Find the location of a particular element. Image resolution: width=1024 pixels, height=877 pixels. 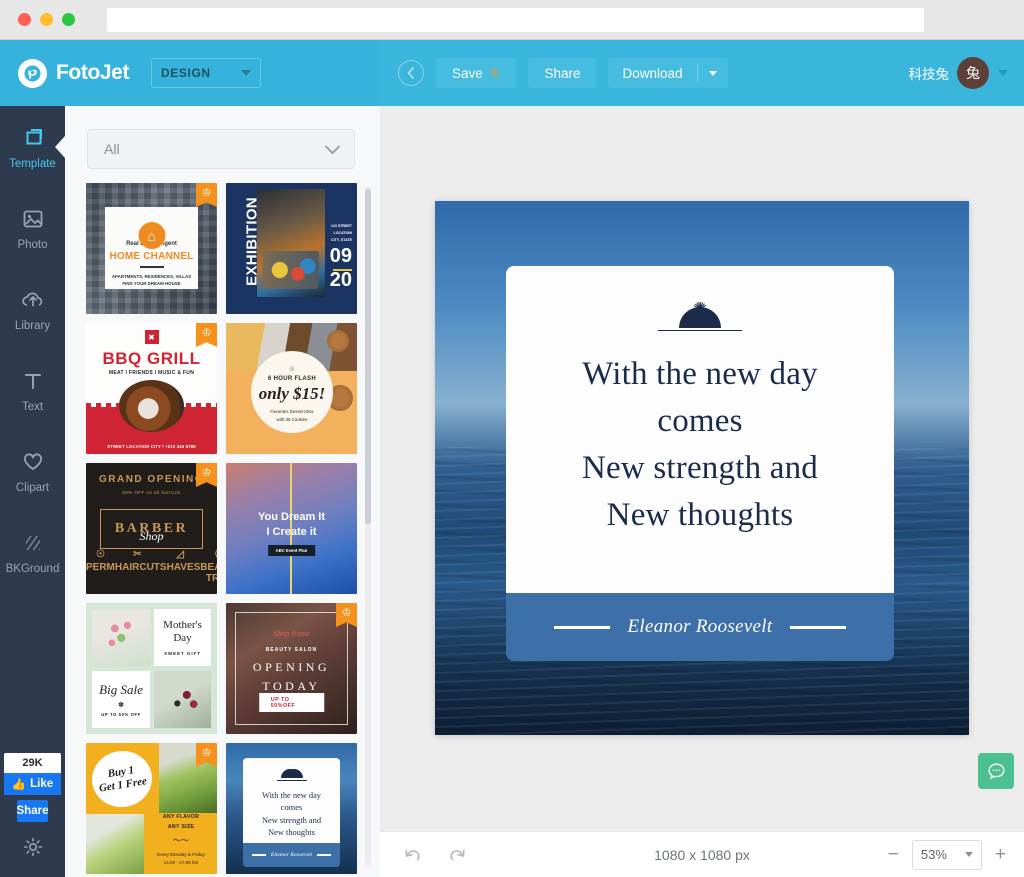

facebook-like-widget: 29K 👍 Like is located at coordinates (32, 774).